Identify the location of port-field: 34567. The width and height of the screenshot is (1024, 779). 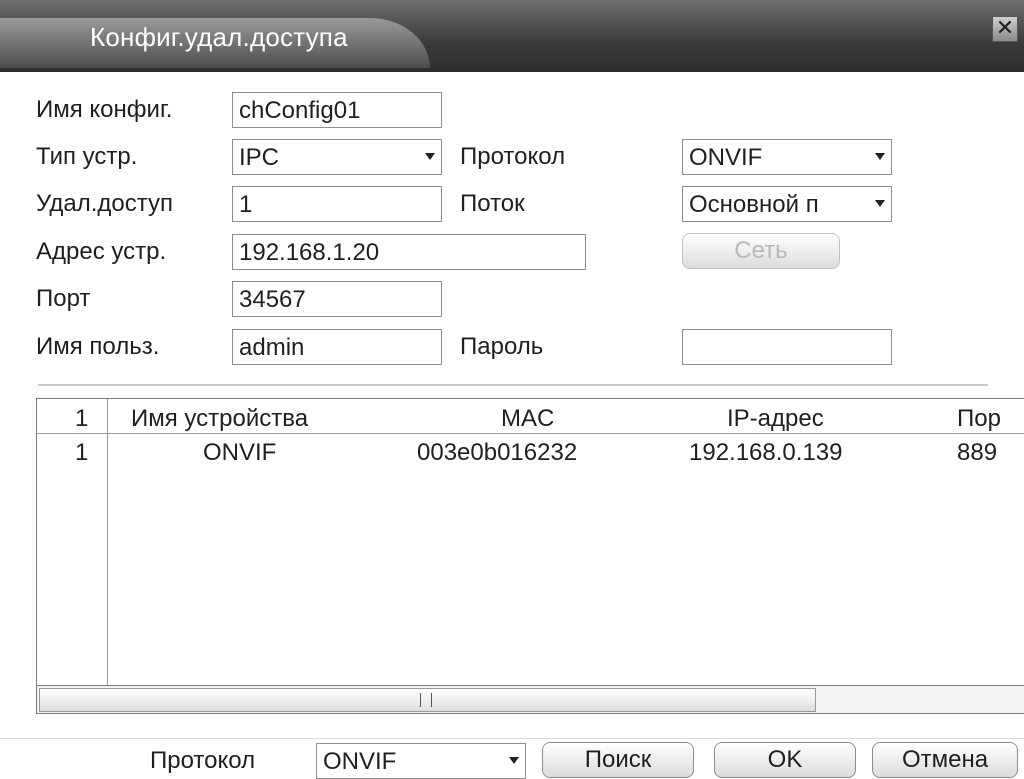
(337, 299).